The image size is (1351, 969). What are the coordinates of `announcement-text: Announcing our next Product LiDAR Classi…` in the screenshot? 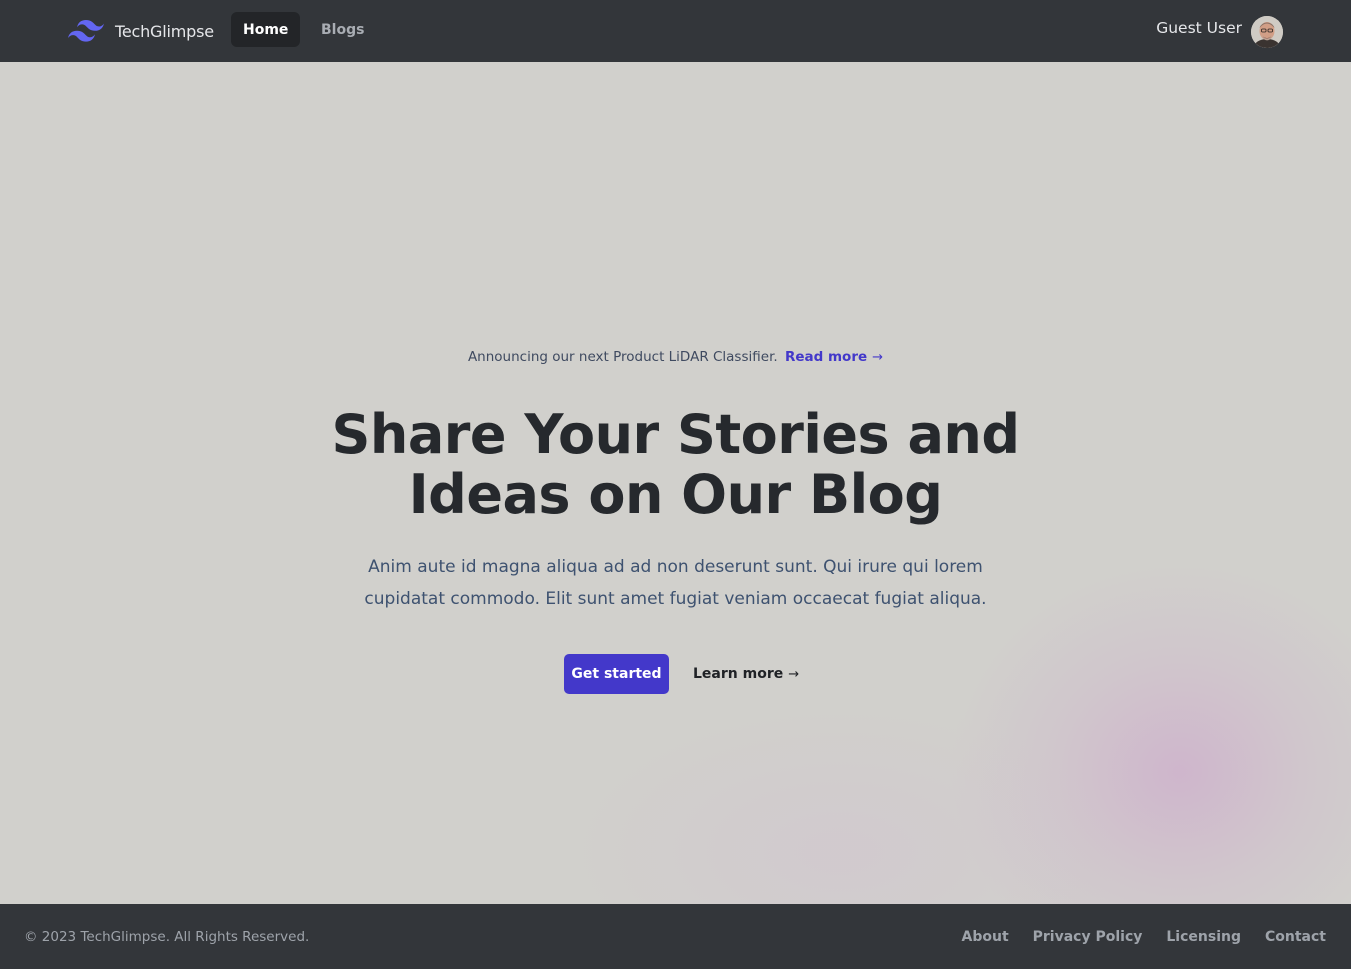 It's located at (622, 357).